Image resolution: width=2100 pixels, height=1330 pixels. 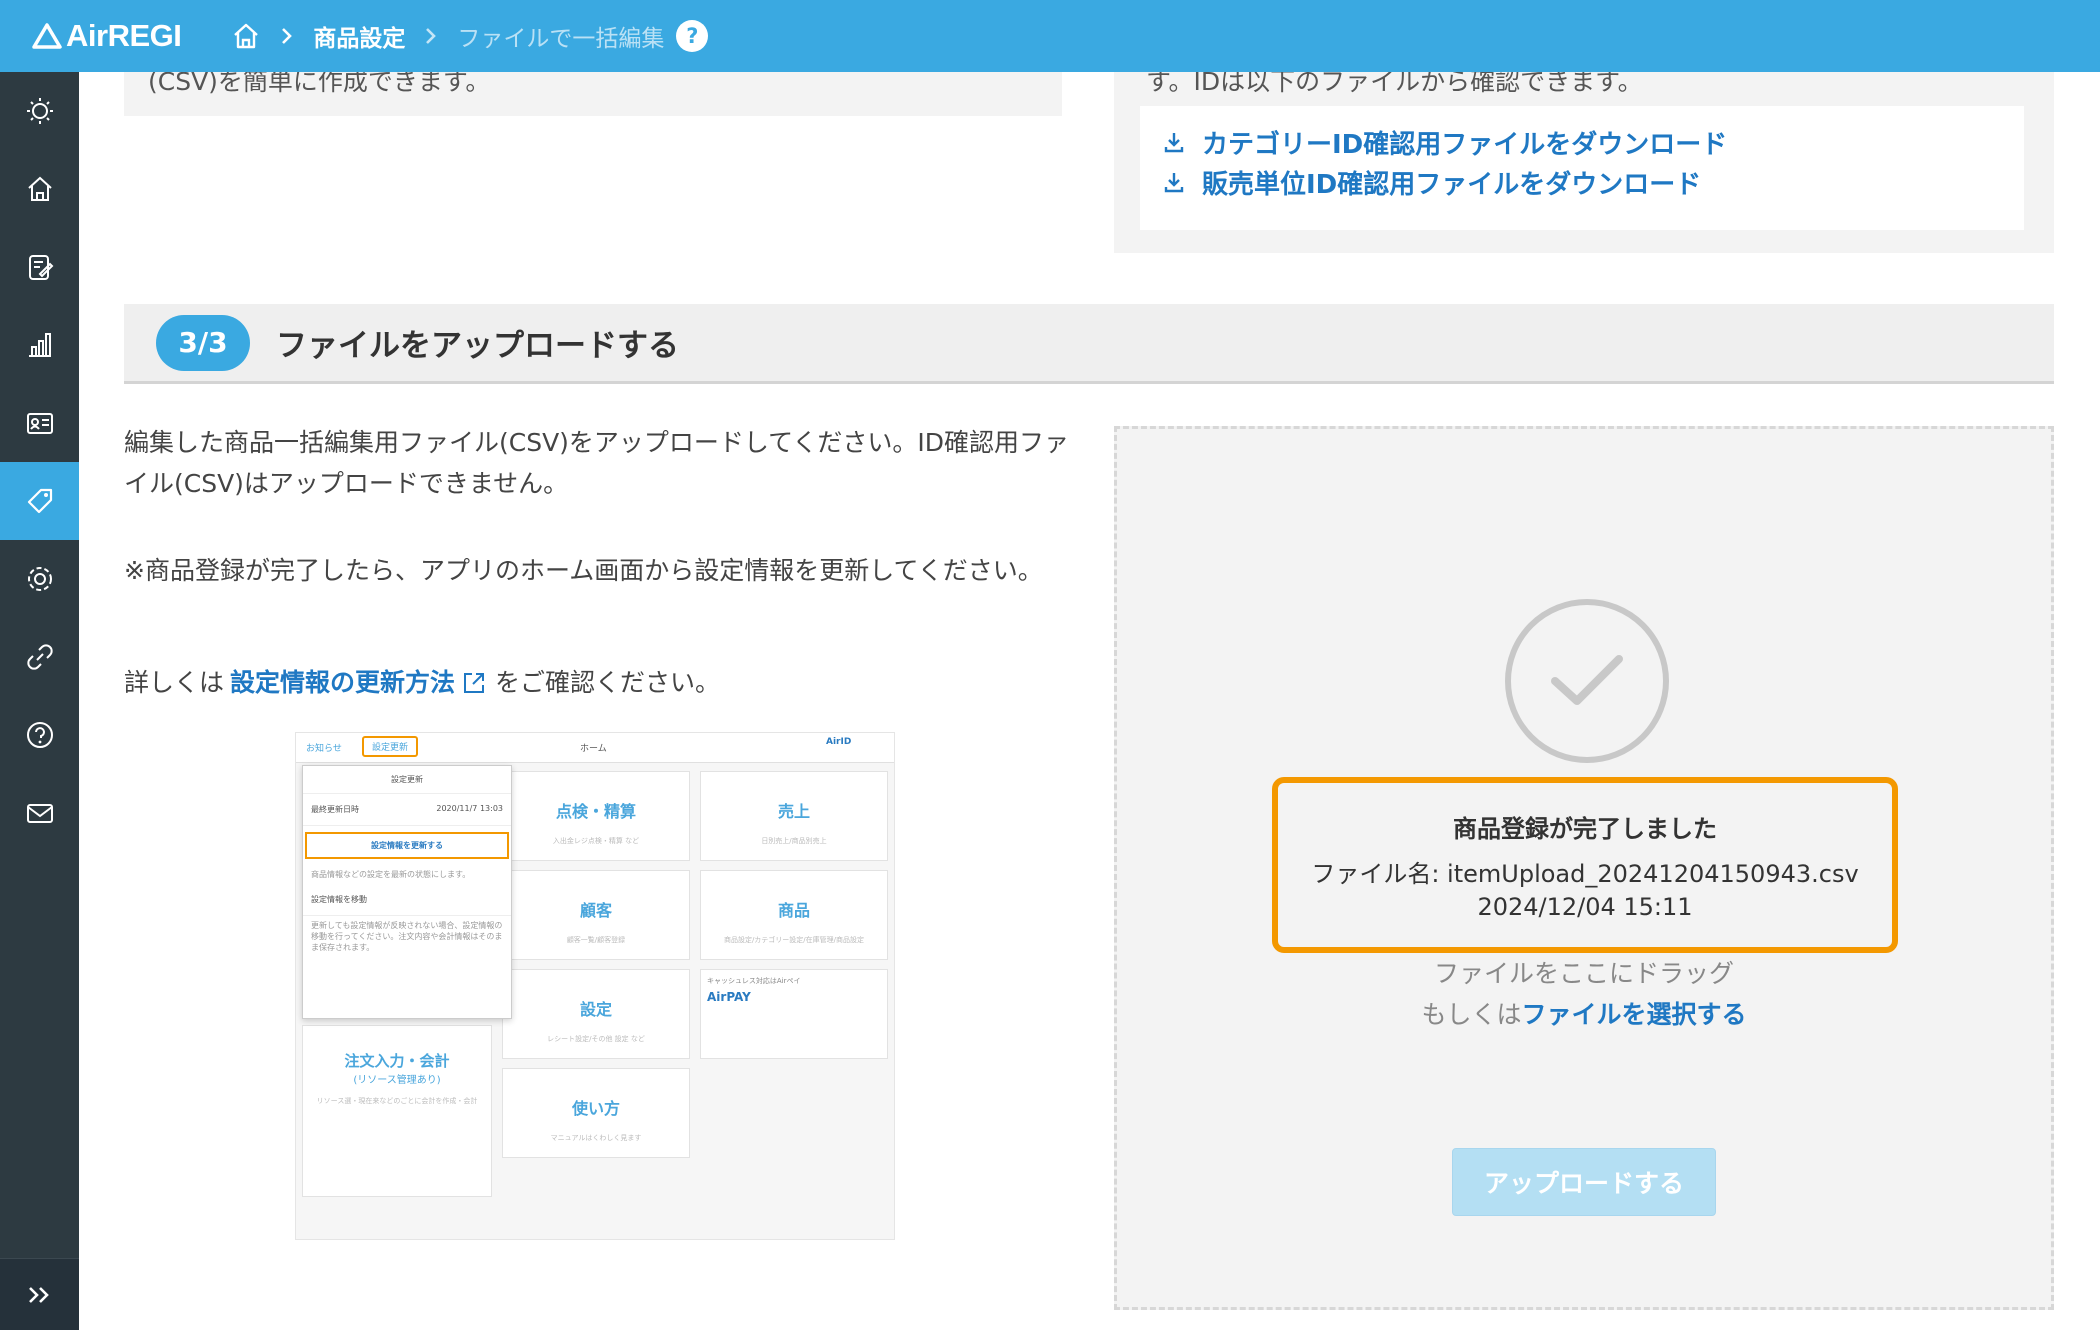 What do you see at coordinates (596, 841) in the screenshot?
I see `thumb-card-sub: 入出金レジ点検・精算 など` at bounding box center [596, 841].